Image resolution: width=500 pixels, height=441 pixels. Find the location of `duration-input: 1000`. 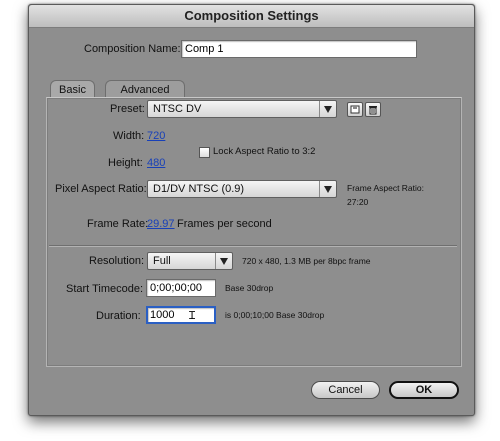

duration-input: 1000 is located at coordinates (181, 315).